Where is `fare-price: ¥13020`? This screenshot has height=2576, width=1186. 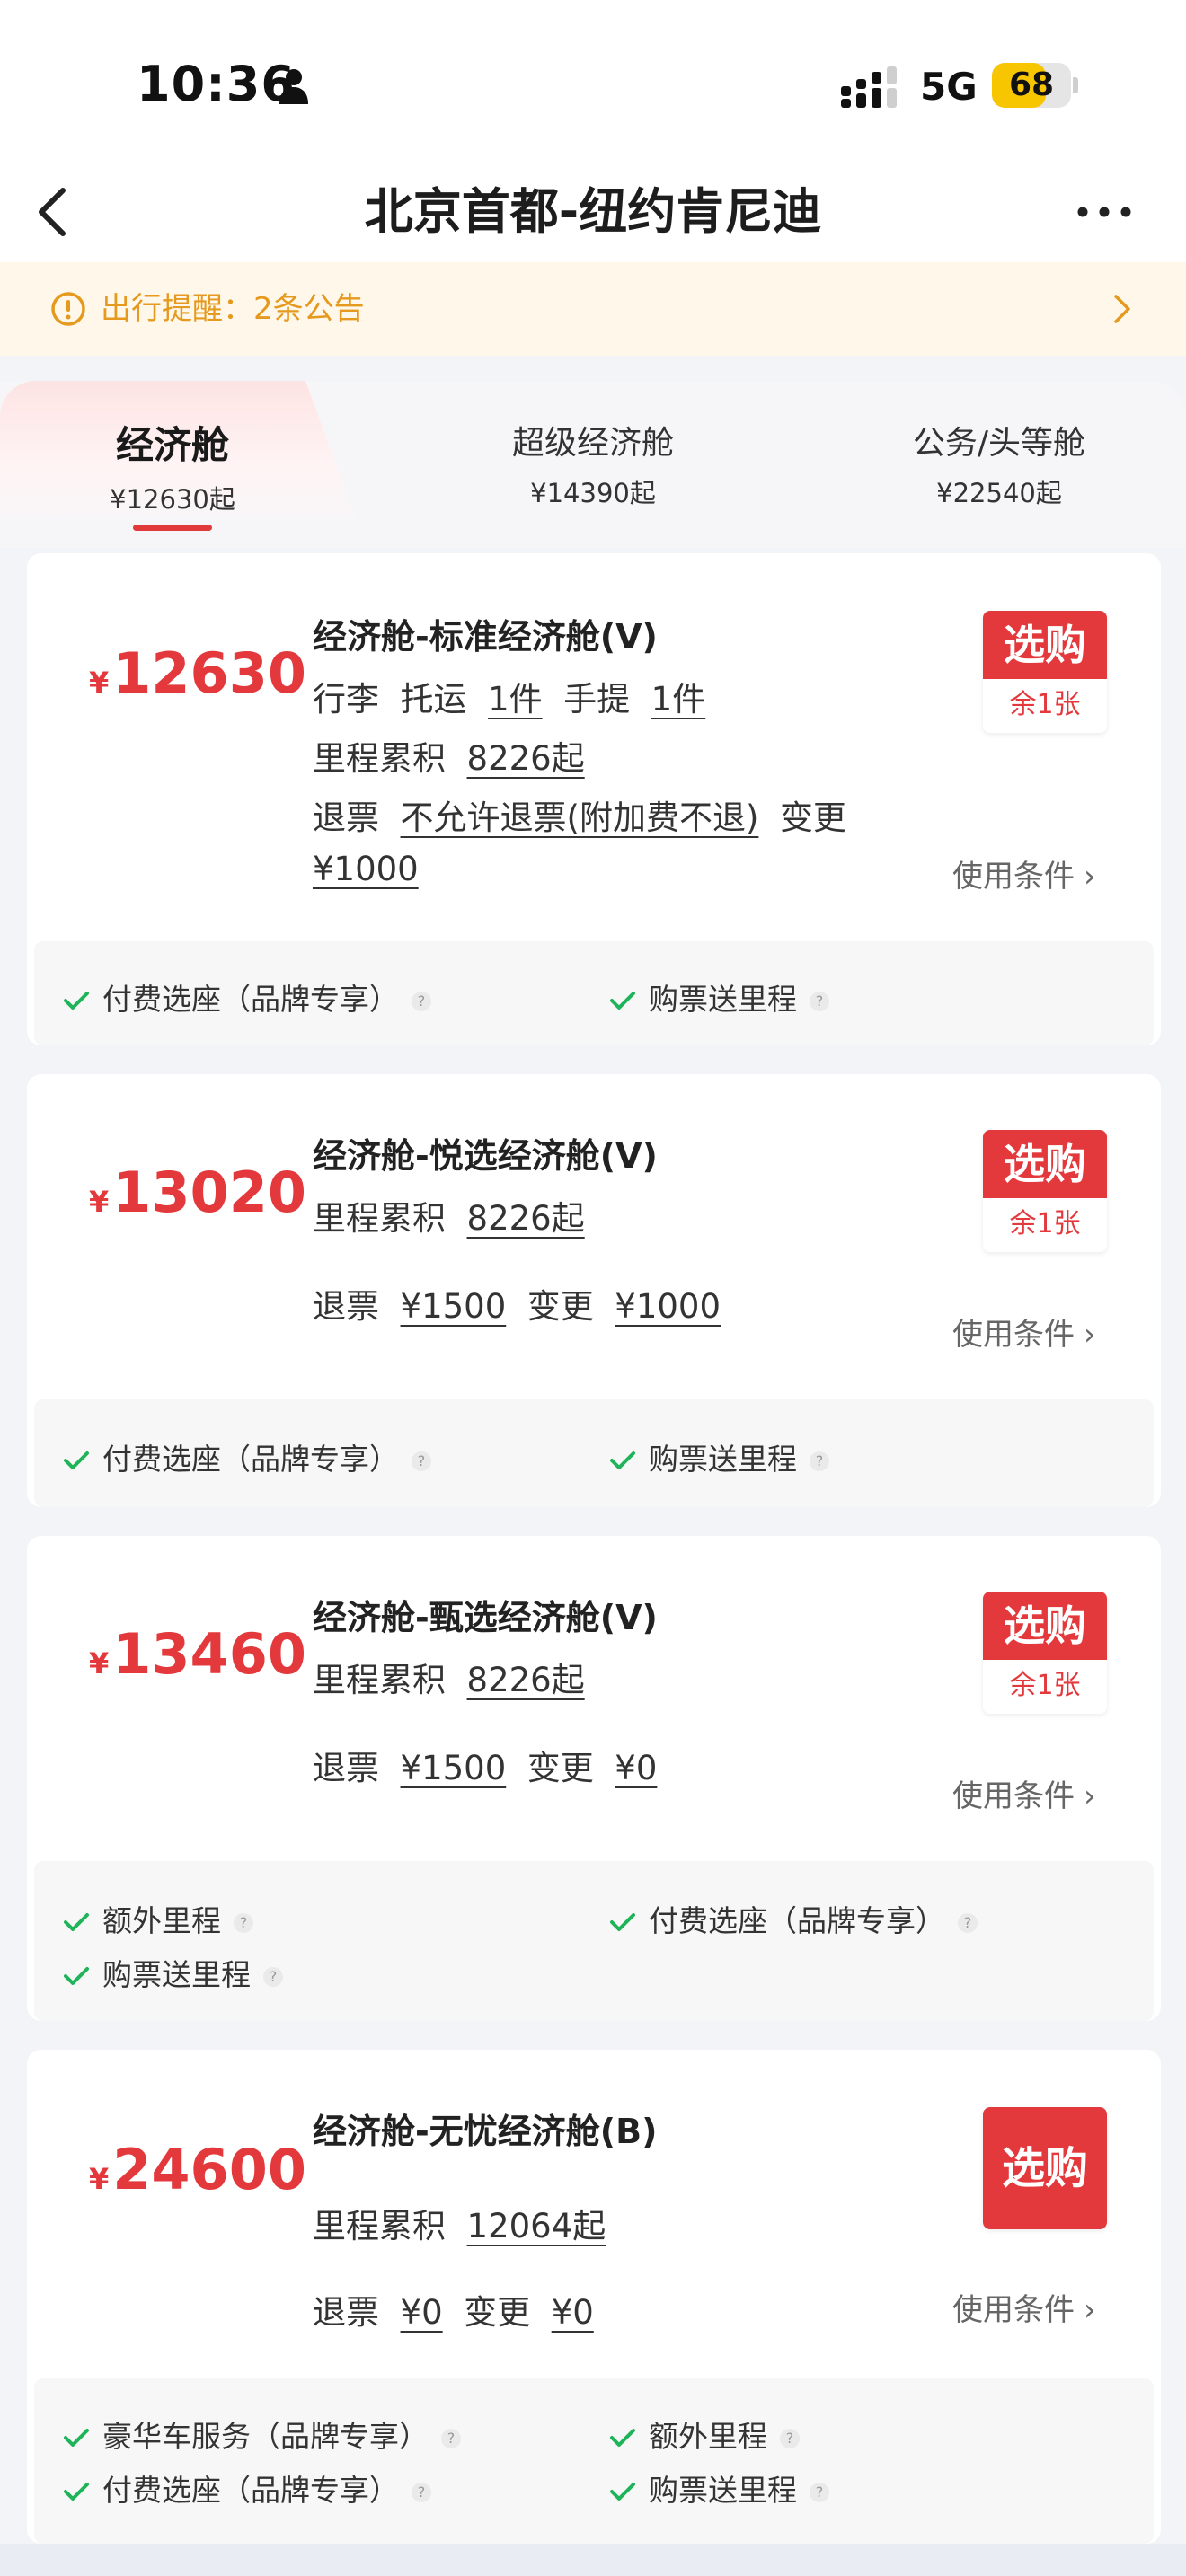
fare-price: ¥13020 is located at coordinates (197, 1192).